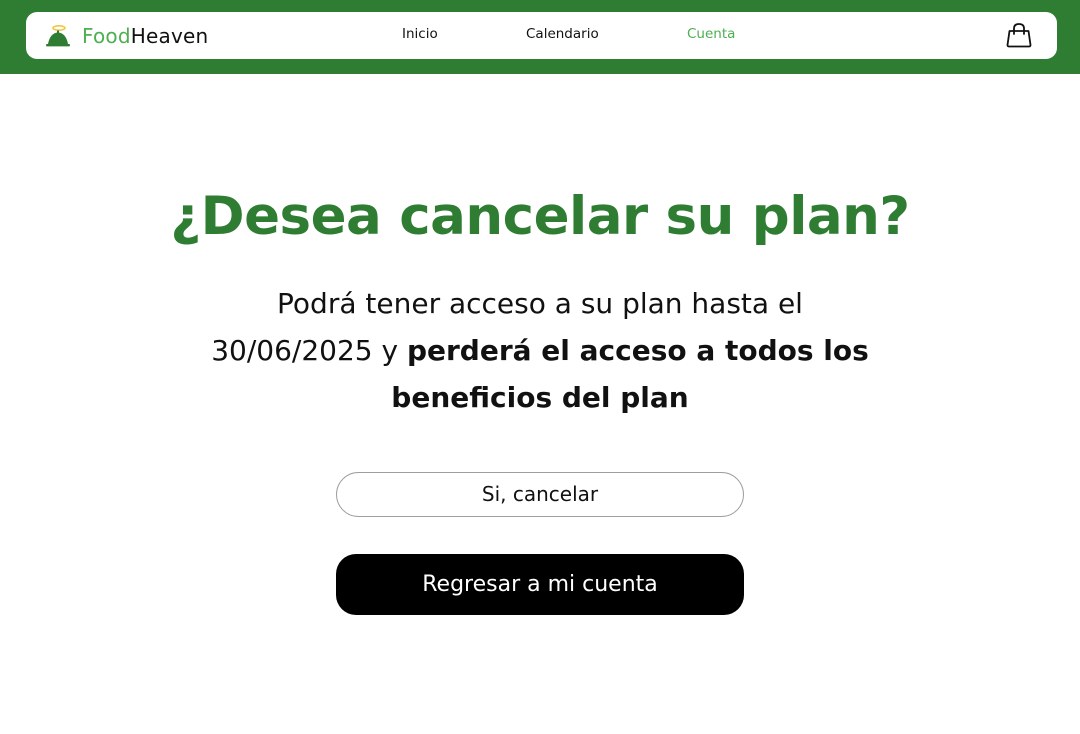 This screenshot has height=734, width=1080. Describe the element at coordinates (58, 35) in the screenshot. I see `cloche-halo-icon` at that location.